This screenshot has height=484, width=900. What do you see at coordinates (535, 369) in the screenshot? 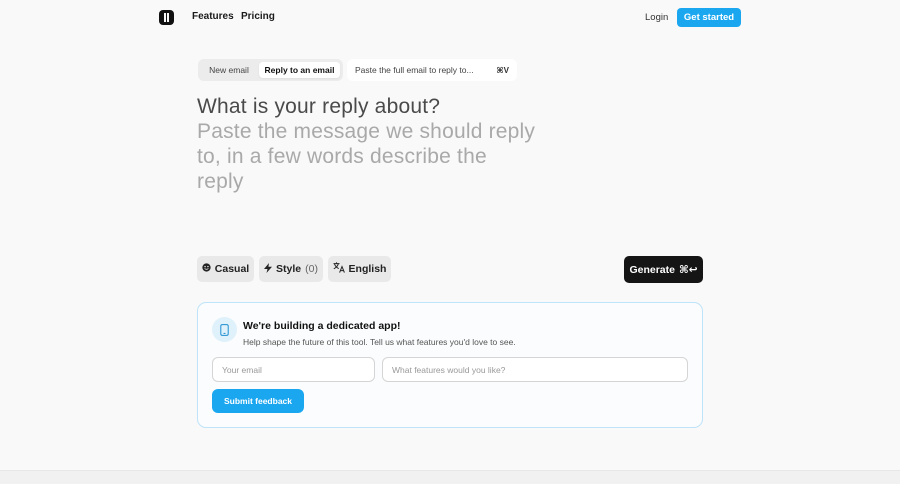
I see `features-field` at bounding box center [535, 369].